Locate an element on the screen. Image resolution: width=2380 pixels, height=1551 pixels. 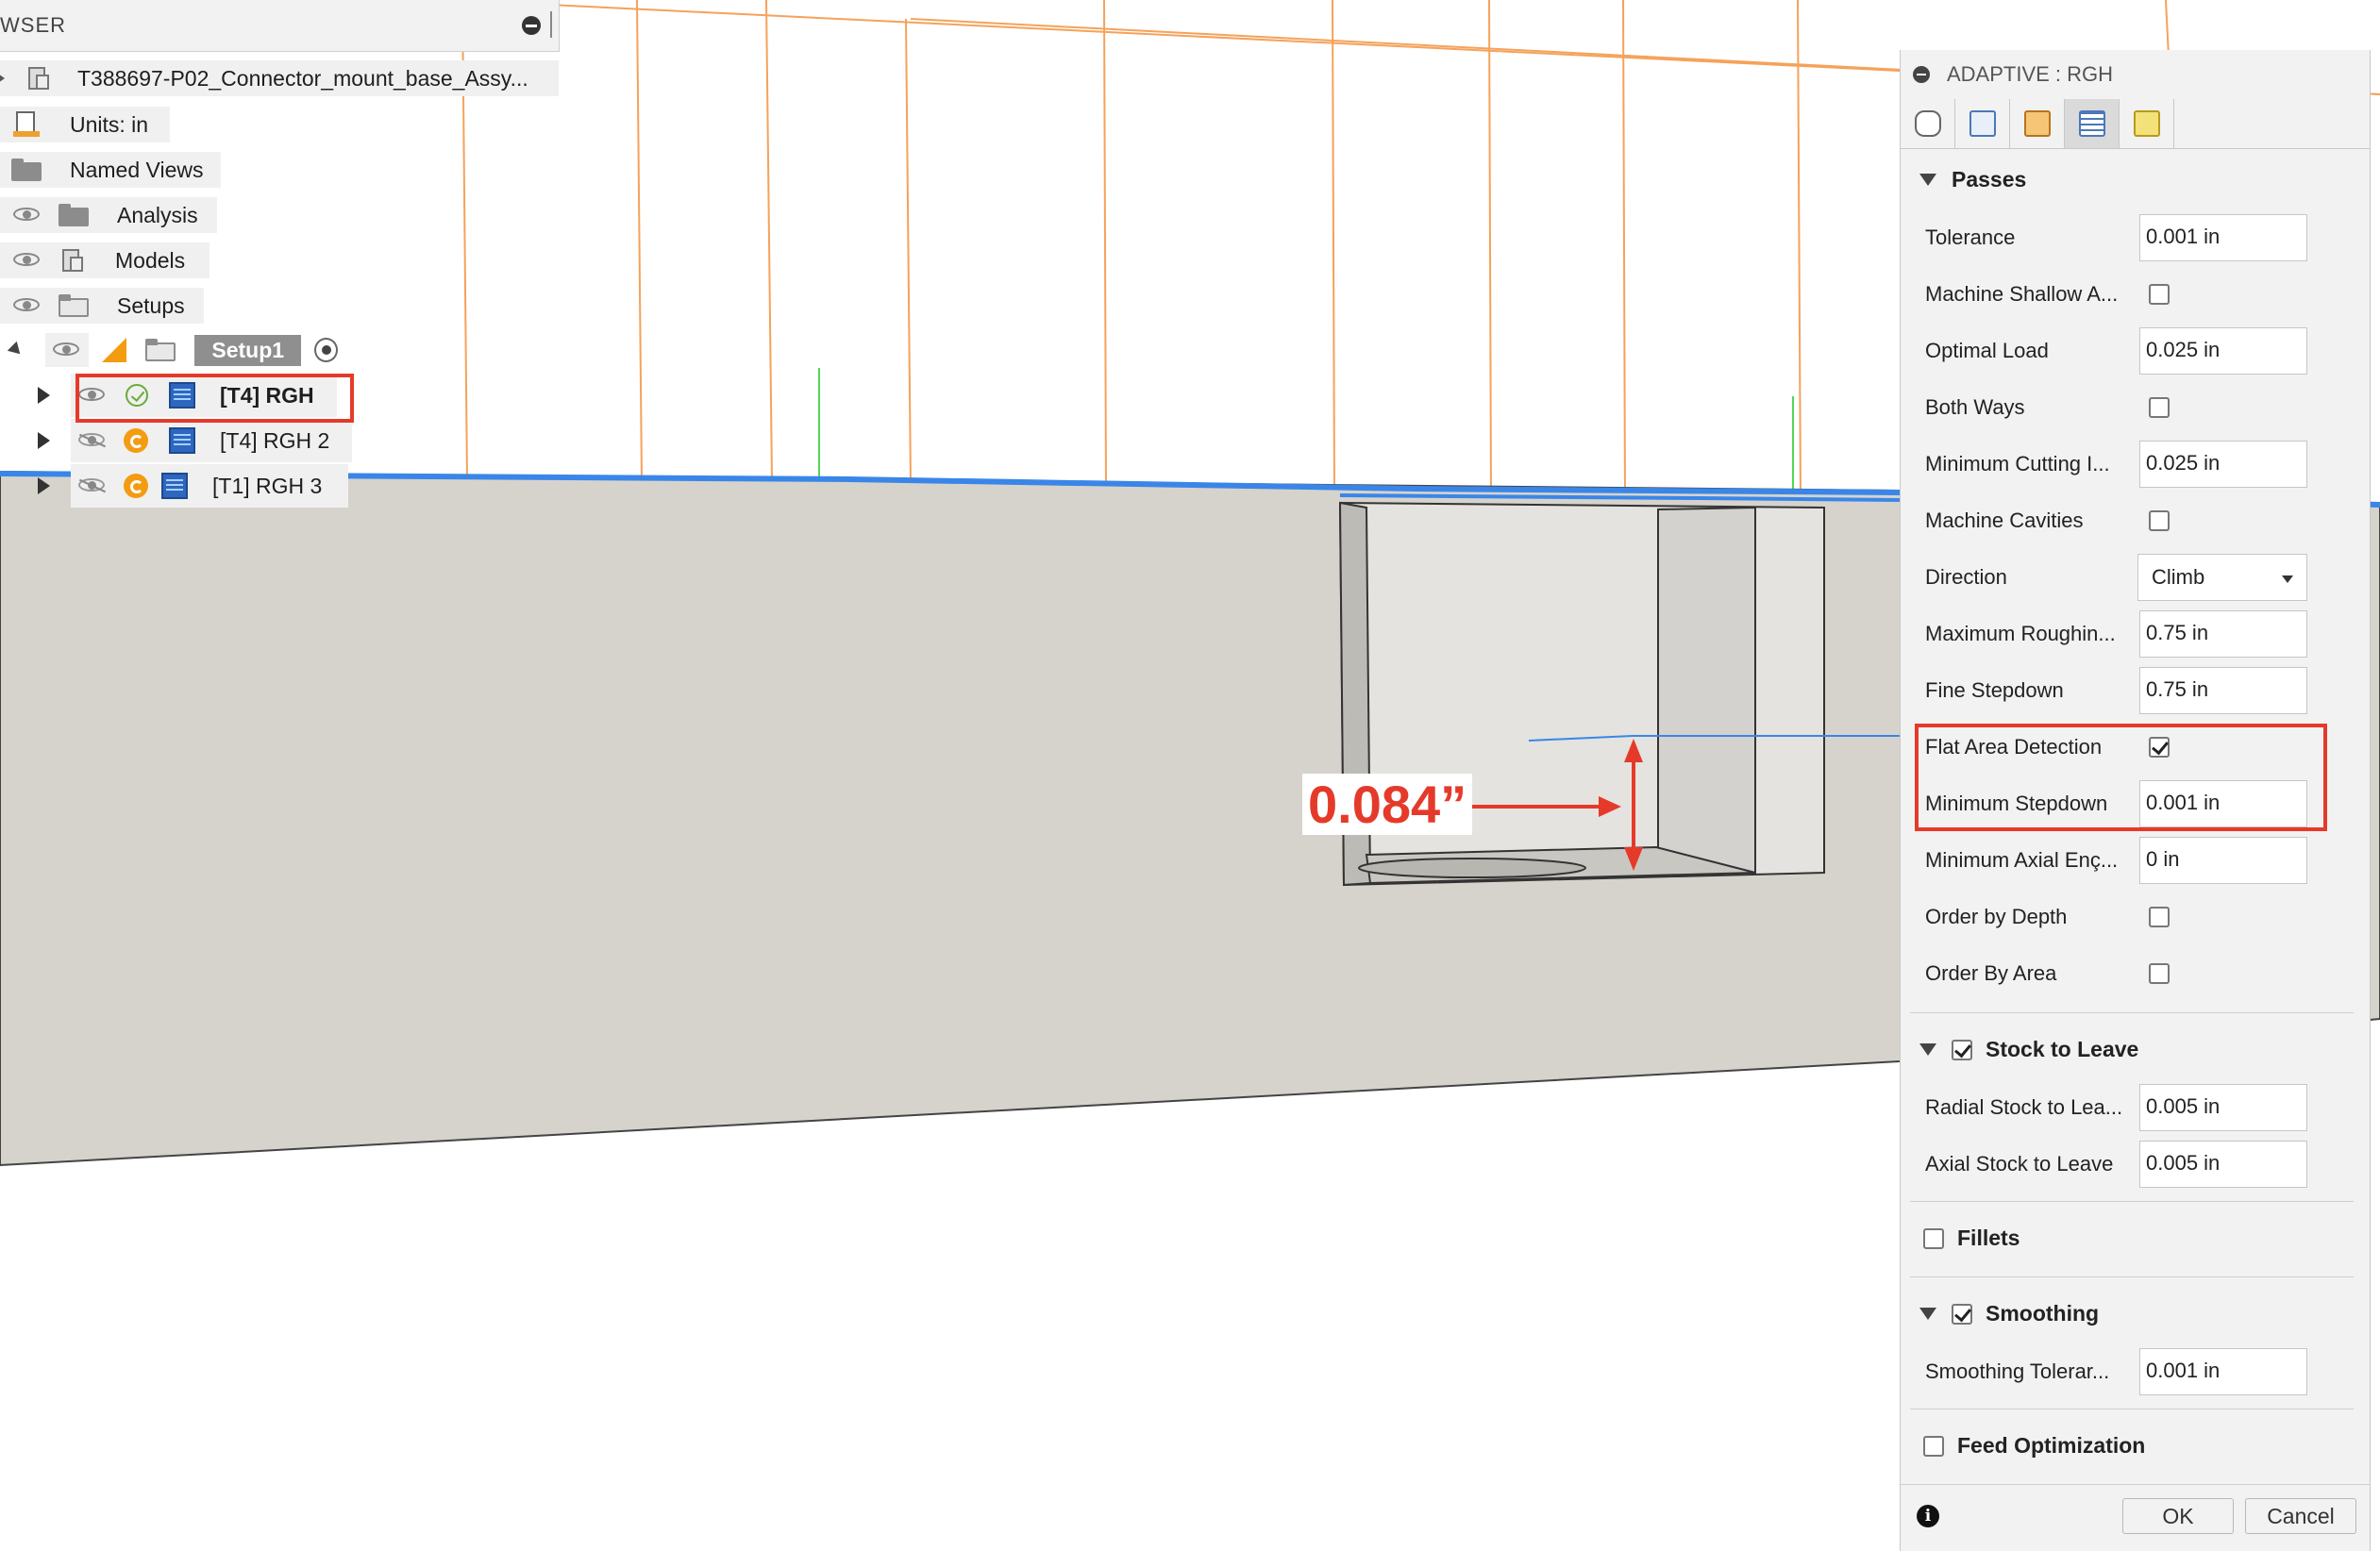
models-node: Models is located at coordinates (105, 260).